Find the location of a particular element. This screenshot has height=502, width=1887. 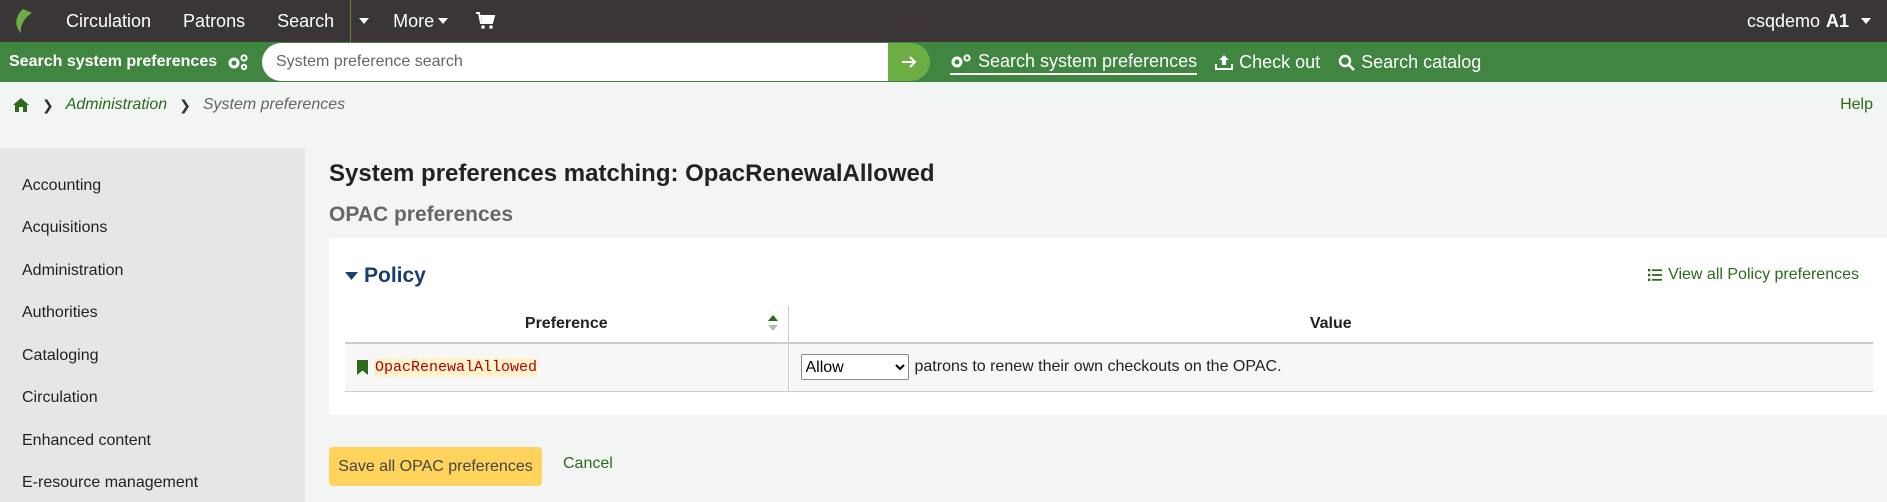

tab-check-out: Check out is located at coordinates (1267, 62).